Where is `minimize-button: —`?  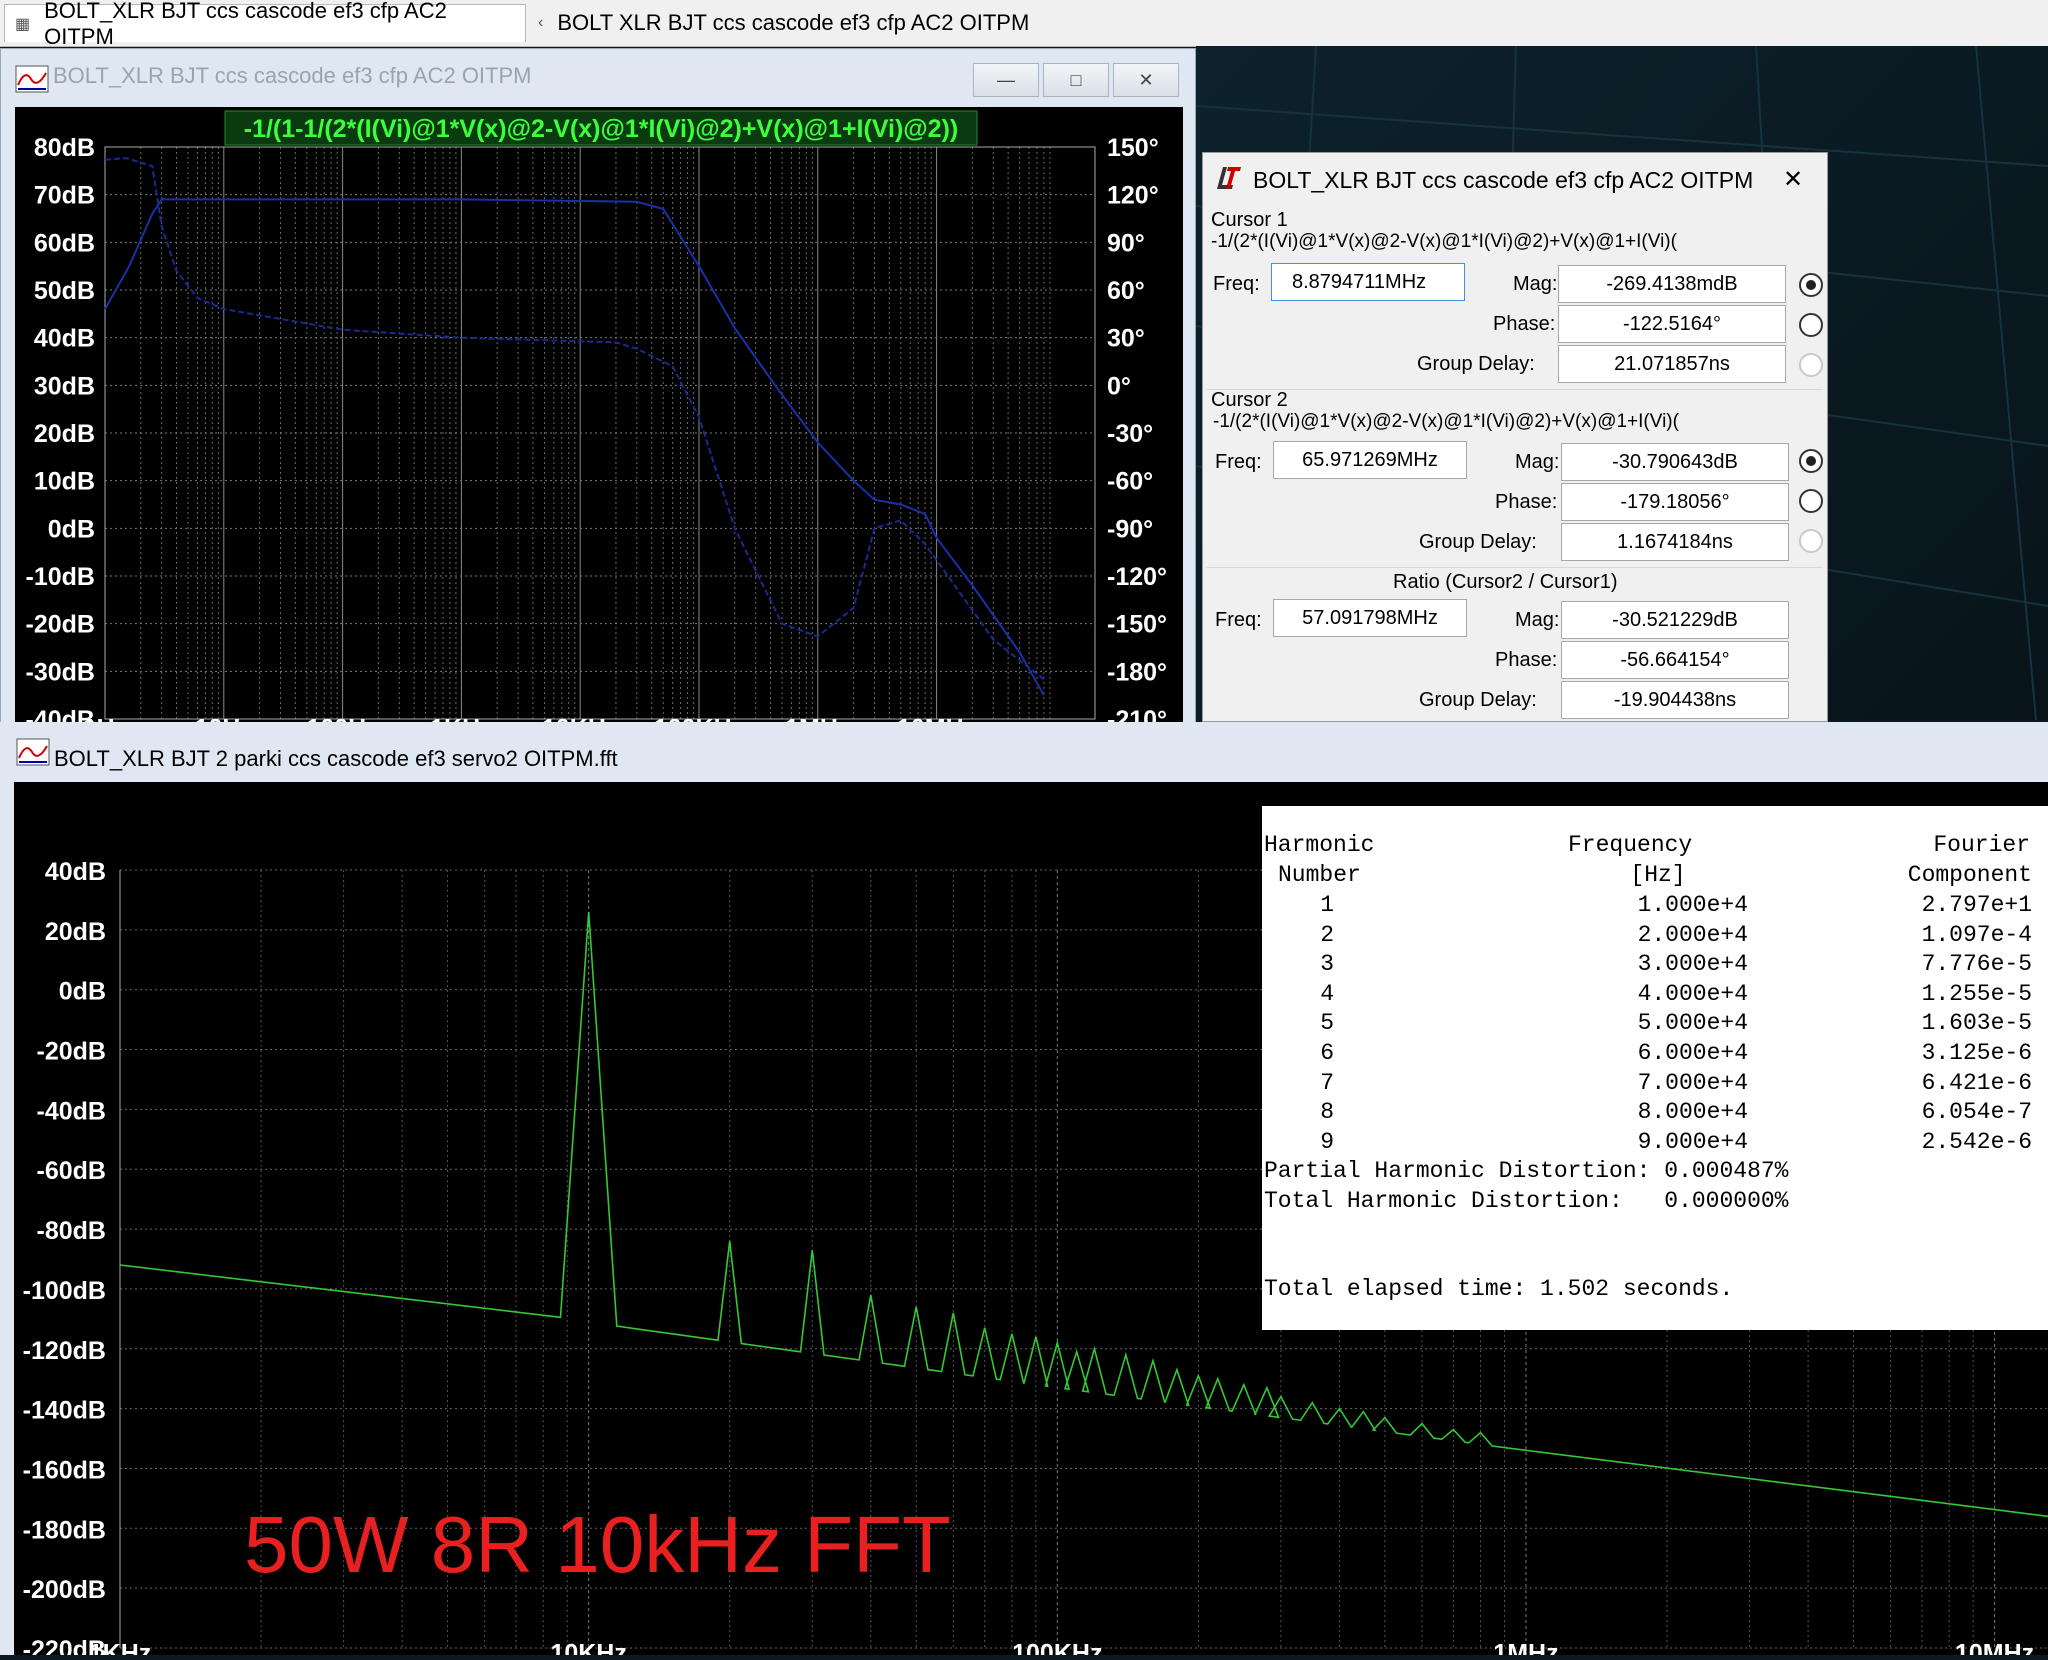
minimize-button: — is located at coordinates (1006, 80).